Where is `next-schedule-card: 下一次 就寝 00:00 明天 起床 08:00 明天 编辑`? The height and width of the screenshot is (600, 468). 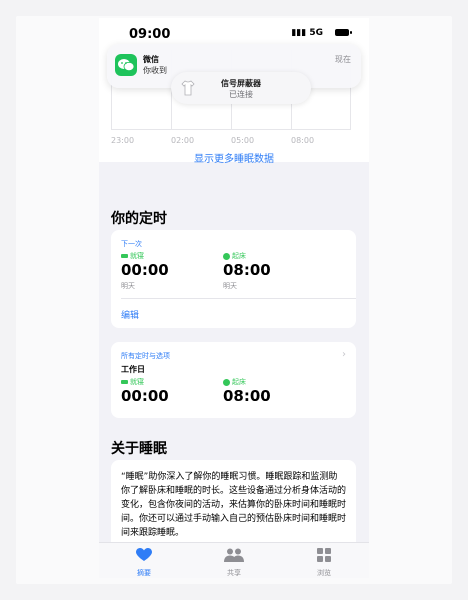 next-schedule-card: 下一次 就寝 00:00 明天 起床 08:00 明天 编辑 is located at coordinates (233, 279).